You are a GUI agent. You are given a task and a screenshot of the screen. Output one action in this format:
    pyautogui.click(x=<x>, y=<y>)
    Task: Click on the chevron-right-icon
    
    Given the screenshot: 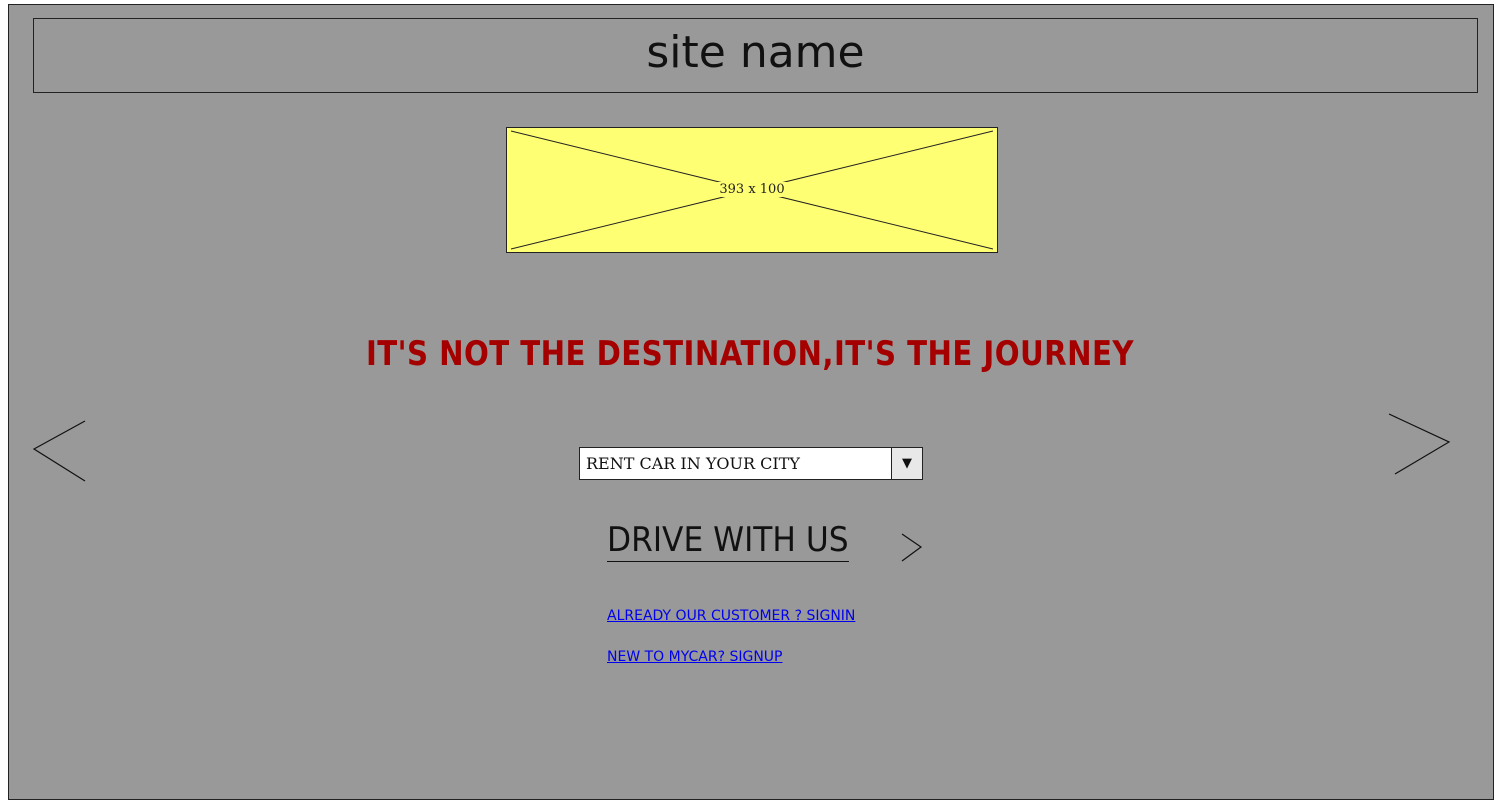 What is the action you would take?
    pyautogui.click(x=912, y=547)
    